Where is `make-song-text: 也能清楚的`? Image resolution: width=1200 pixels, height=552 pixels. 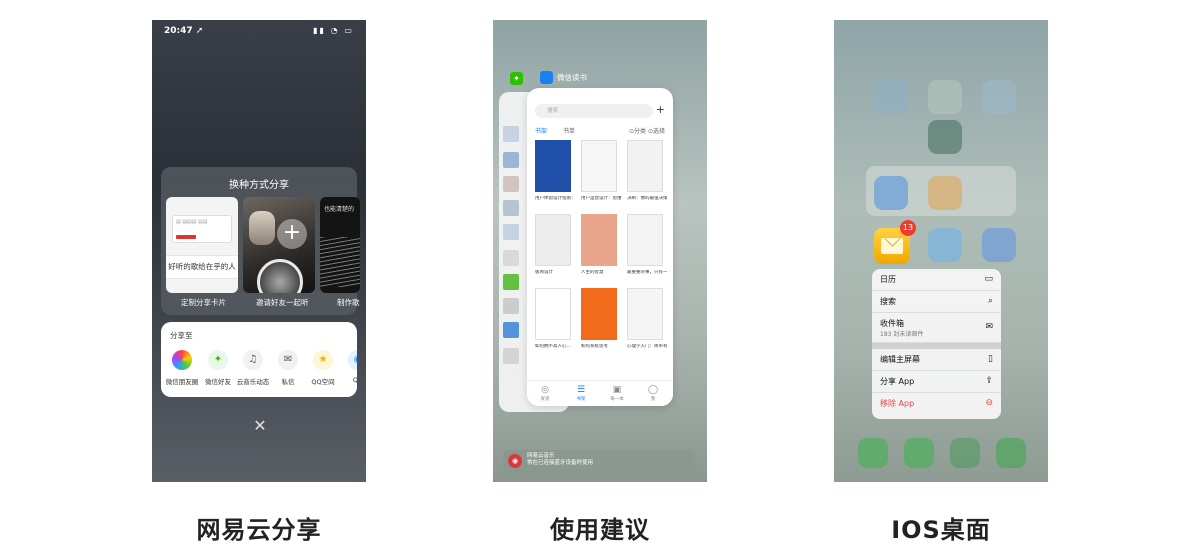
make-song-text: 也能清楚的 is located at coordinates (339, 209).